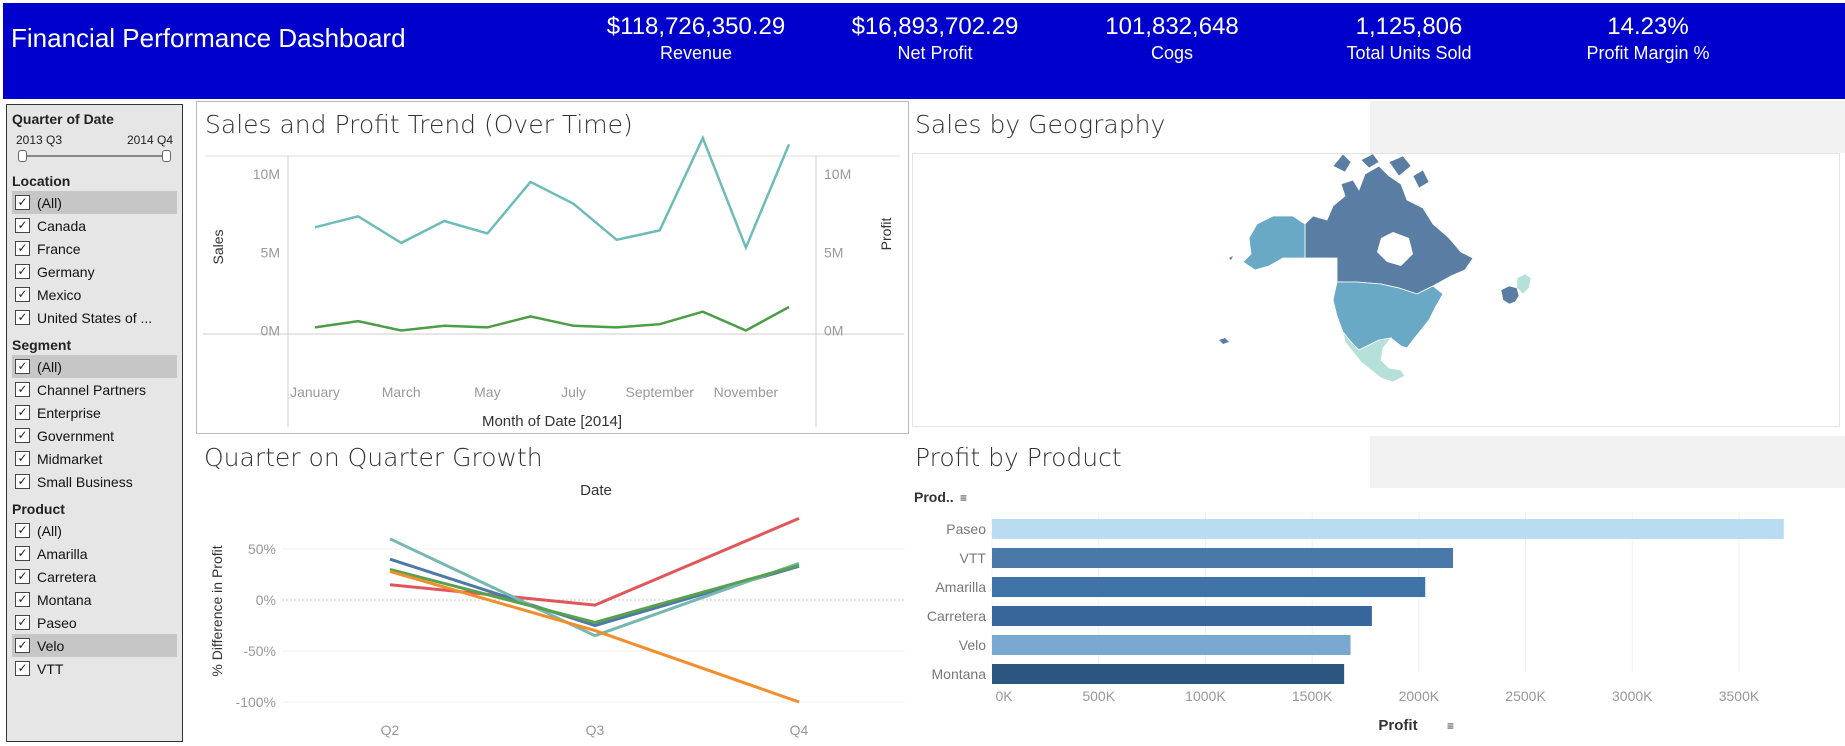 Image resolution: width=1845 pixels, height=746 pixels. Describe the element at coordinates (94, 366) in the screenshot. I see `segment-filter-item: ✓ (All)` at that location.